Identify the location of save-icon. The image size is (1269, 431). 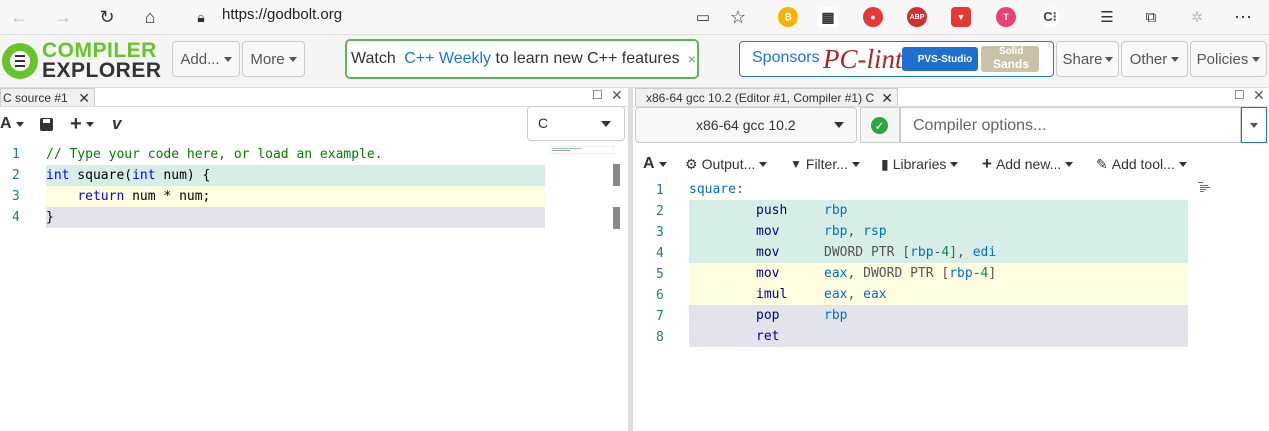
(46, 124).